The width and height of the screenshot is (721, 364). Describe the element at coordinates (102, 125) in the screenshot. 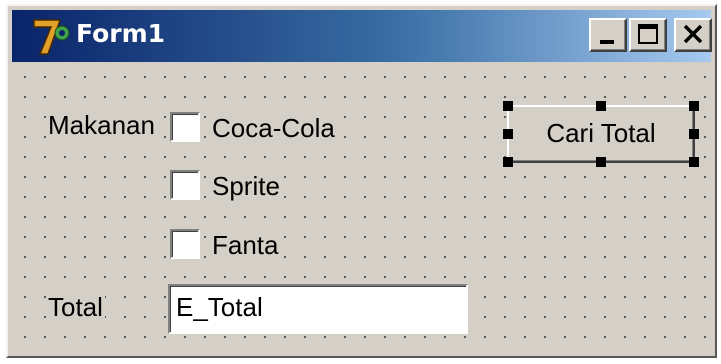

I see `makanan-label: Makanan` at that location.